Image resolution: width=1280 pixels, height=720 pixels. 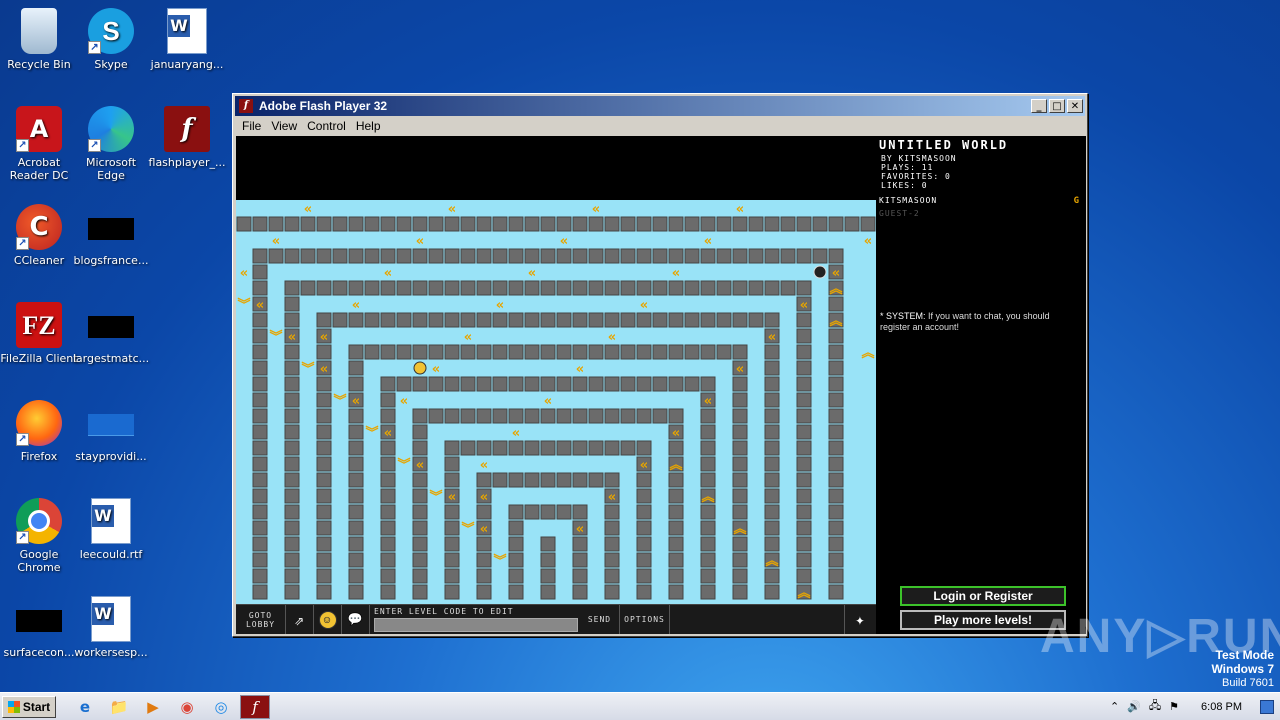 I want to click on desktop-icon-leecould: leecould.rtf, so click(x=111, y=529).